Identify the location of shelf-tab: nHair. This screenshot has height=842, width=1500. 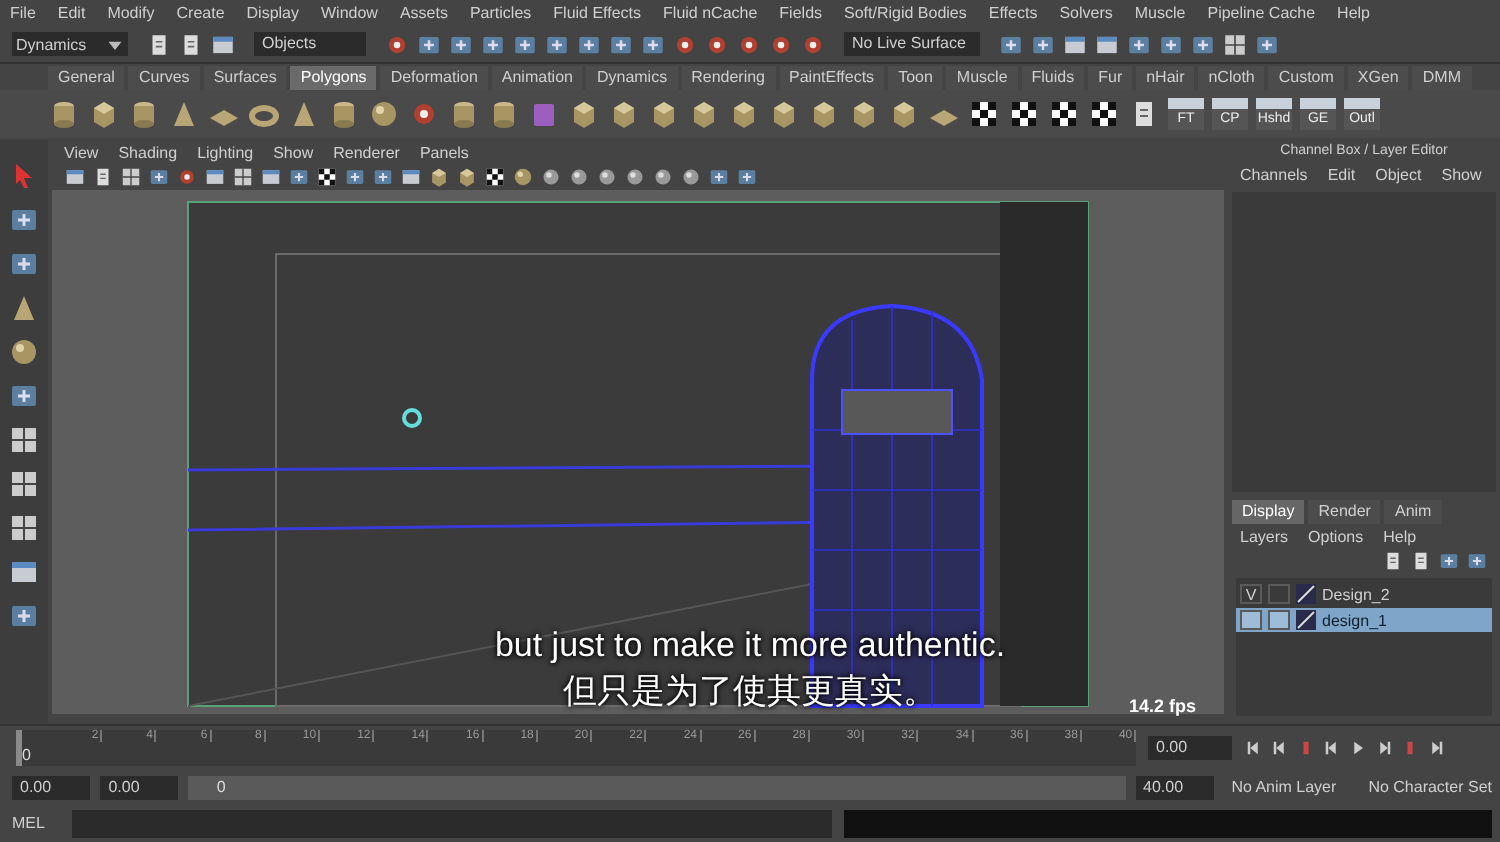
(1165, 78).